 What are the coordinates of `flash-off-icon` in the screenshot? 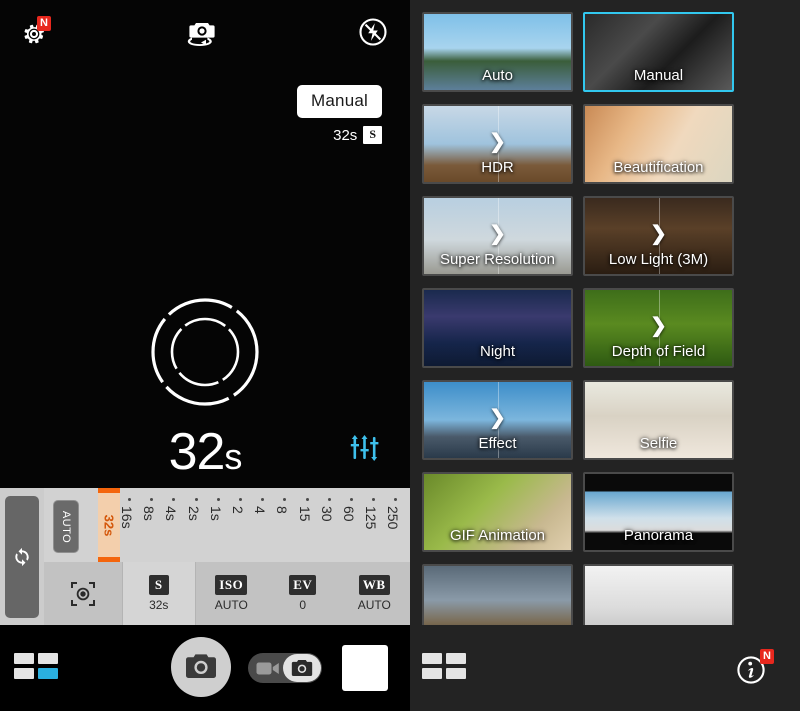 It's located at (373, 32).